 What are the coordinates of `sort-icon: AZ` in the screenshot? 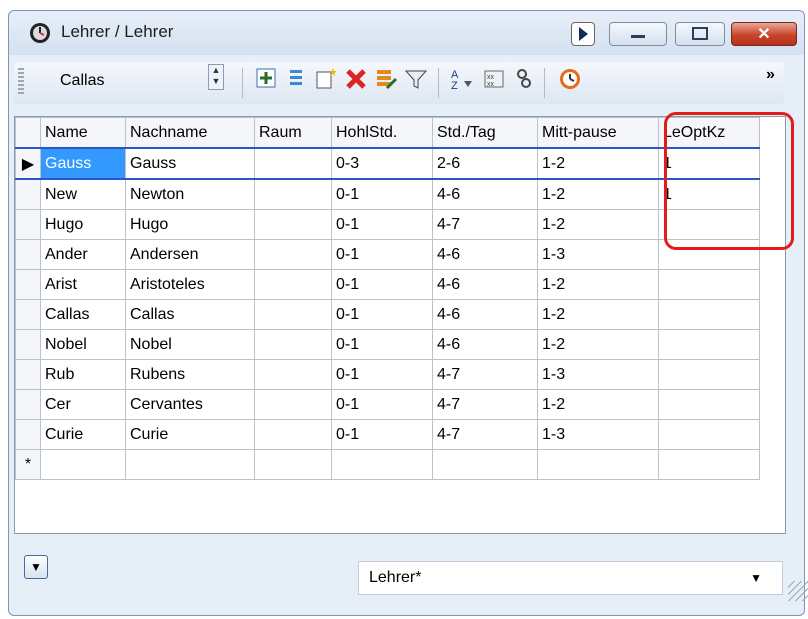 It's located at (462, 82).